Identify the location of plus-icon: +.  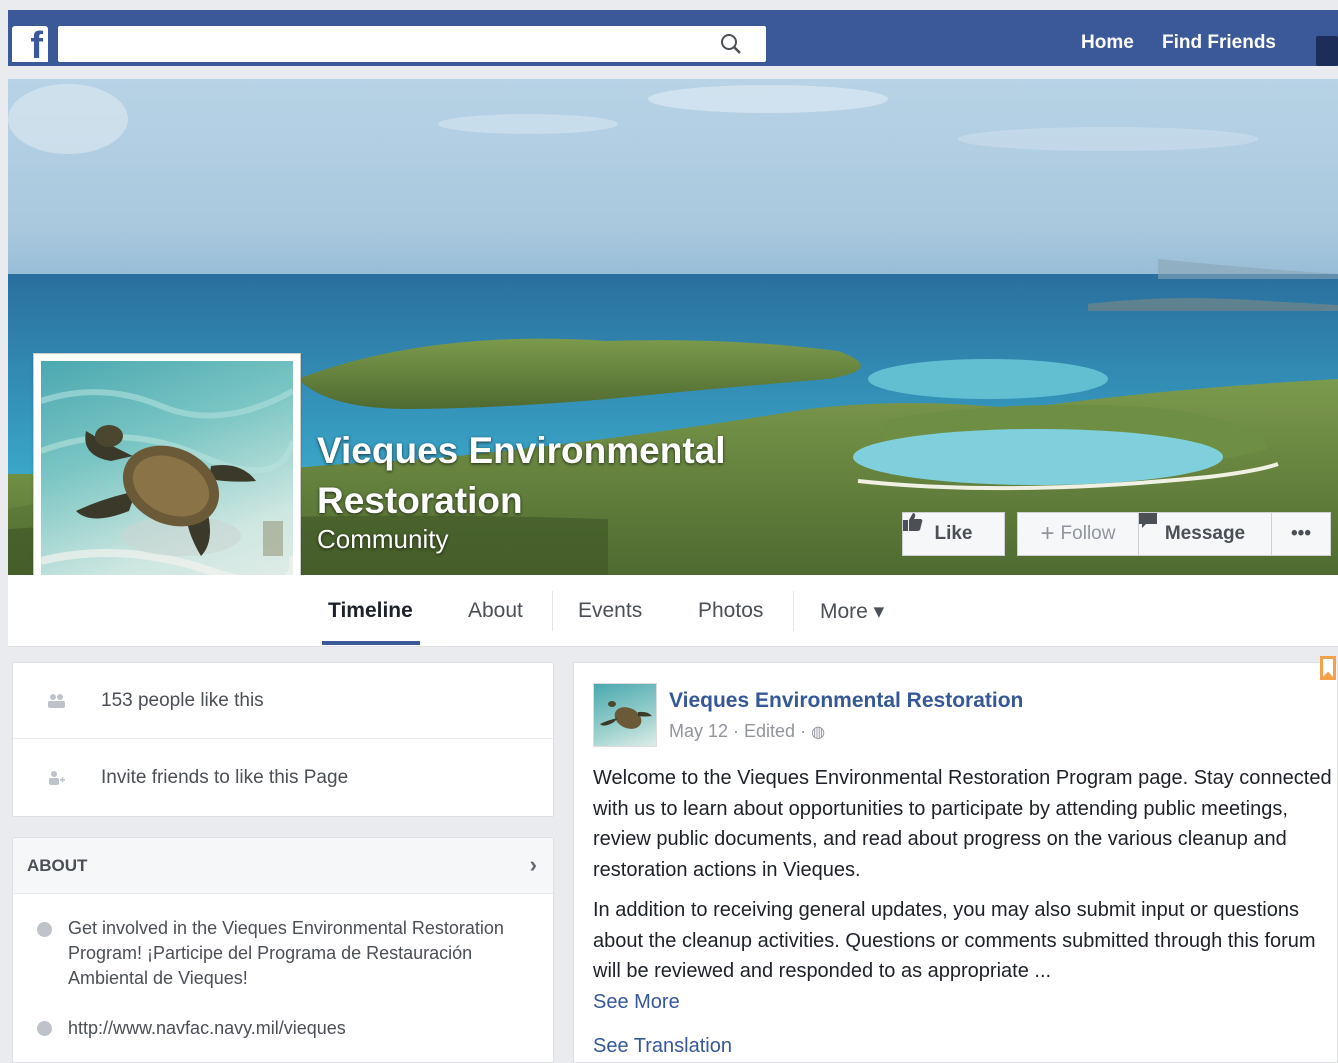
(1047, 533).